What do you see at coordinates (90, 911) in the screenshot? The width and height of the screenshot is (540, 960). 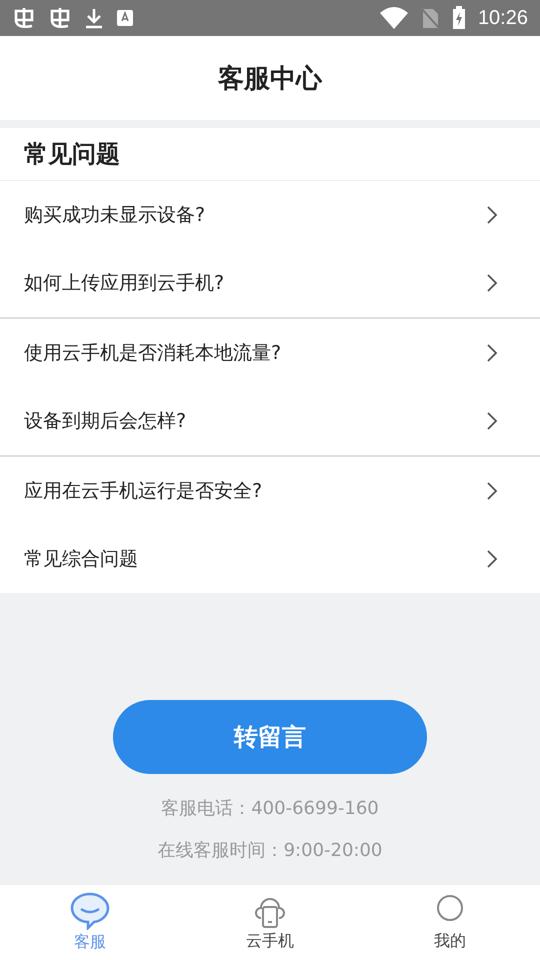 I see `chat-bubble-icon` at bounding box center [90, 911].